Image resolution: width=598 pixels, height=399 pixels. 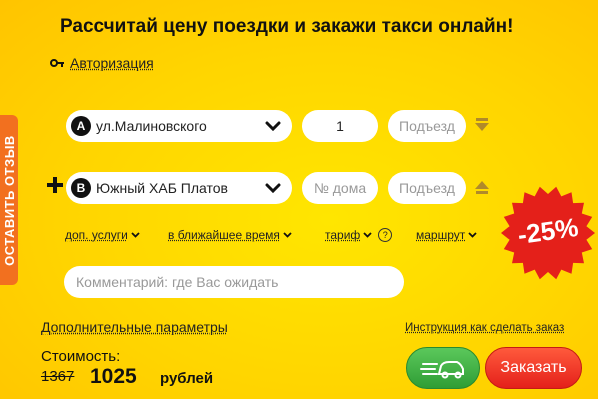 What do you see at coordinates (340, 126) in the screenshot?
I see `from-house-input: 1` at bounding box center [340, 126].